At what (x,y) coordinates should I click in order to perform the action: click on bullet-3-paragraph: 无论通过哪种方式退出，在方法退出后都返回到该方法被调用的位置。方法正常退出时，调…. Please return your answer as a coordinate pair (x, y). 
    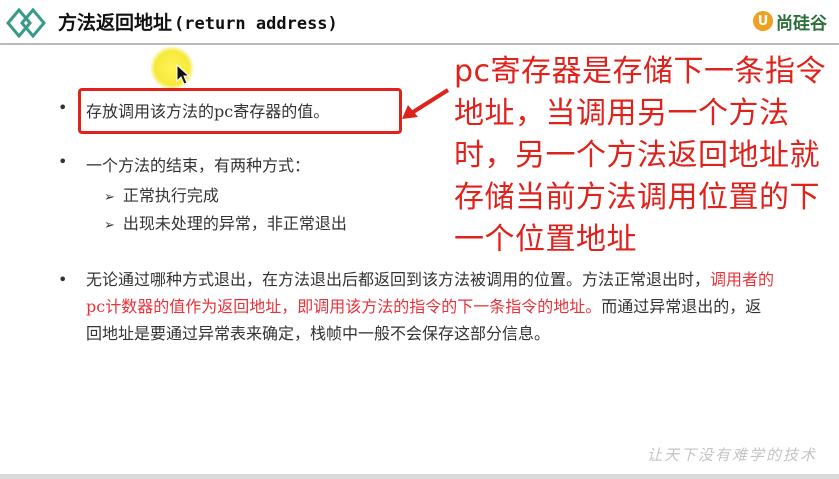
    Looking at the image, I should click on (431, 306).